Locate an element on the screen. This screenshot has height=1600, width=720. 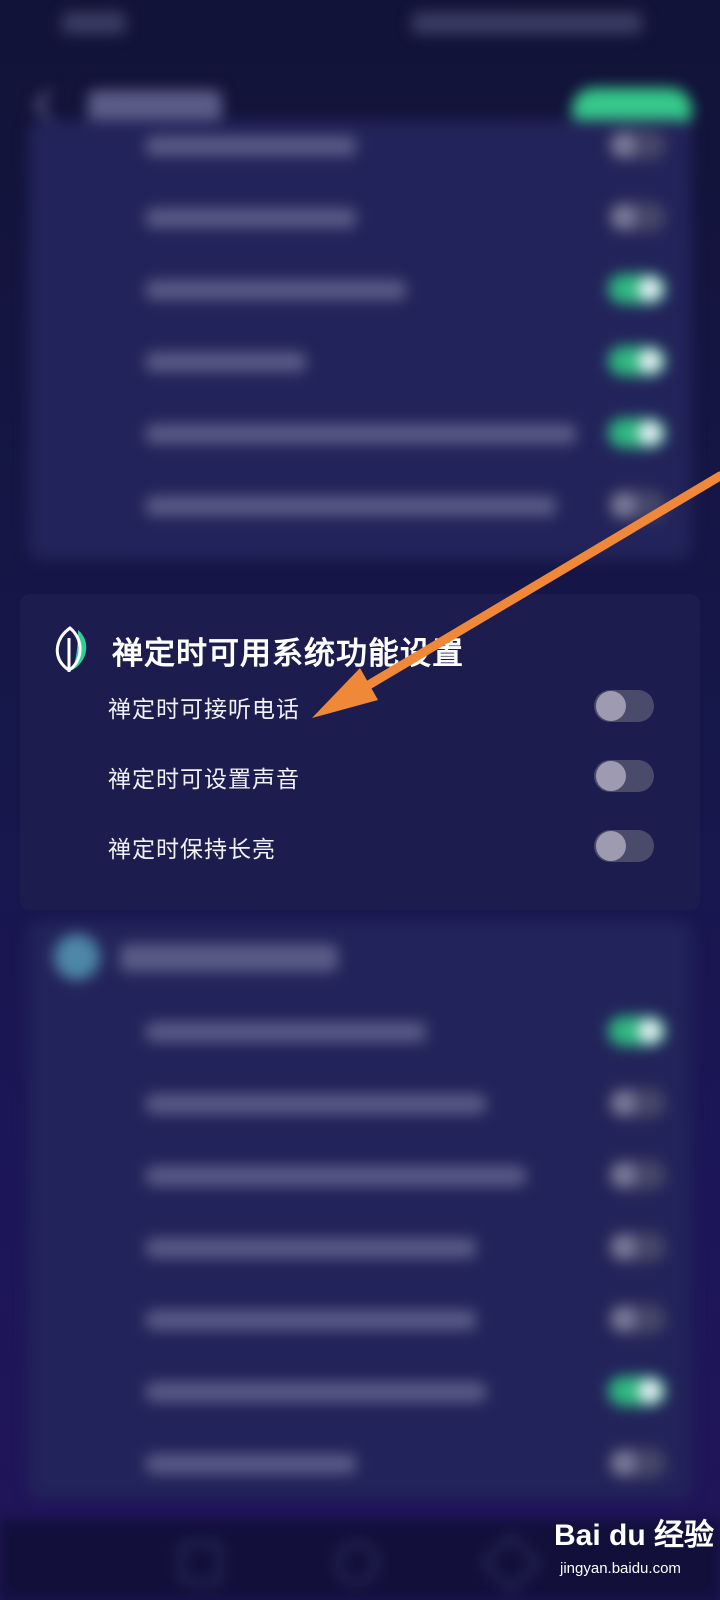
annotation-arrow is located at coordinates (516, 594).